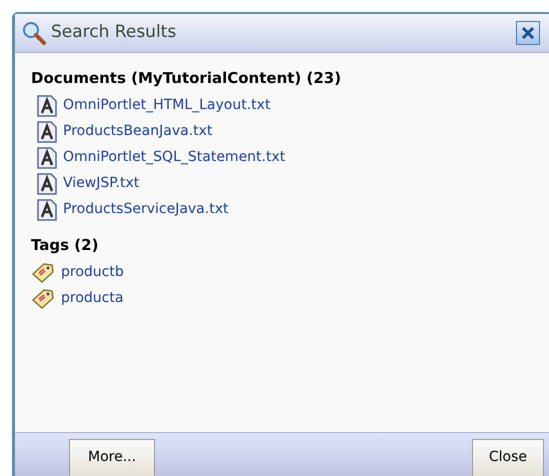 This screenshot has width=549, height=476. I want to click on tag-link: productb, so click(92, 272).